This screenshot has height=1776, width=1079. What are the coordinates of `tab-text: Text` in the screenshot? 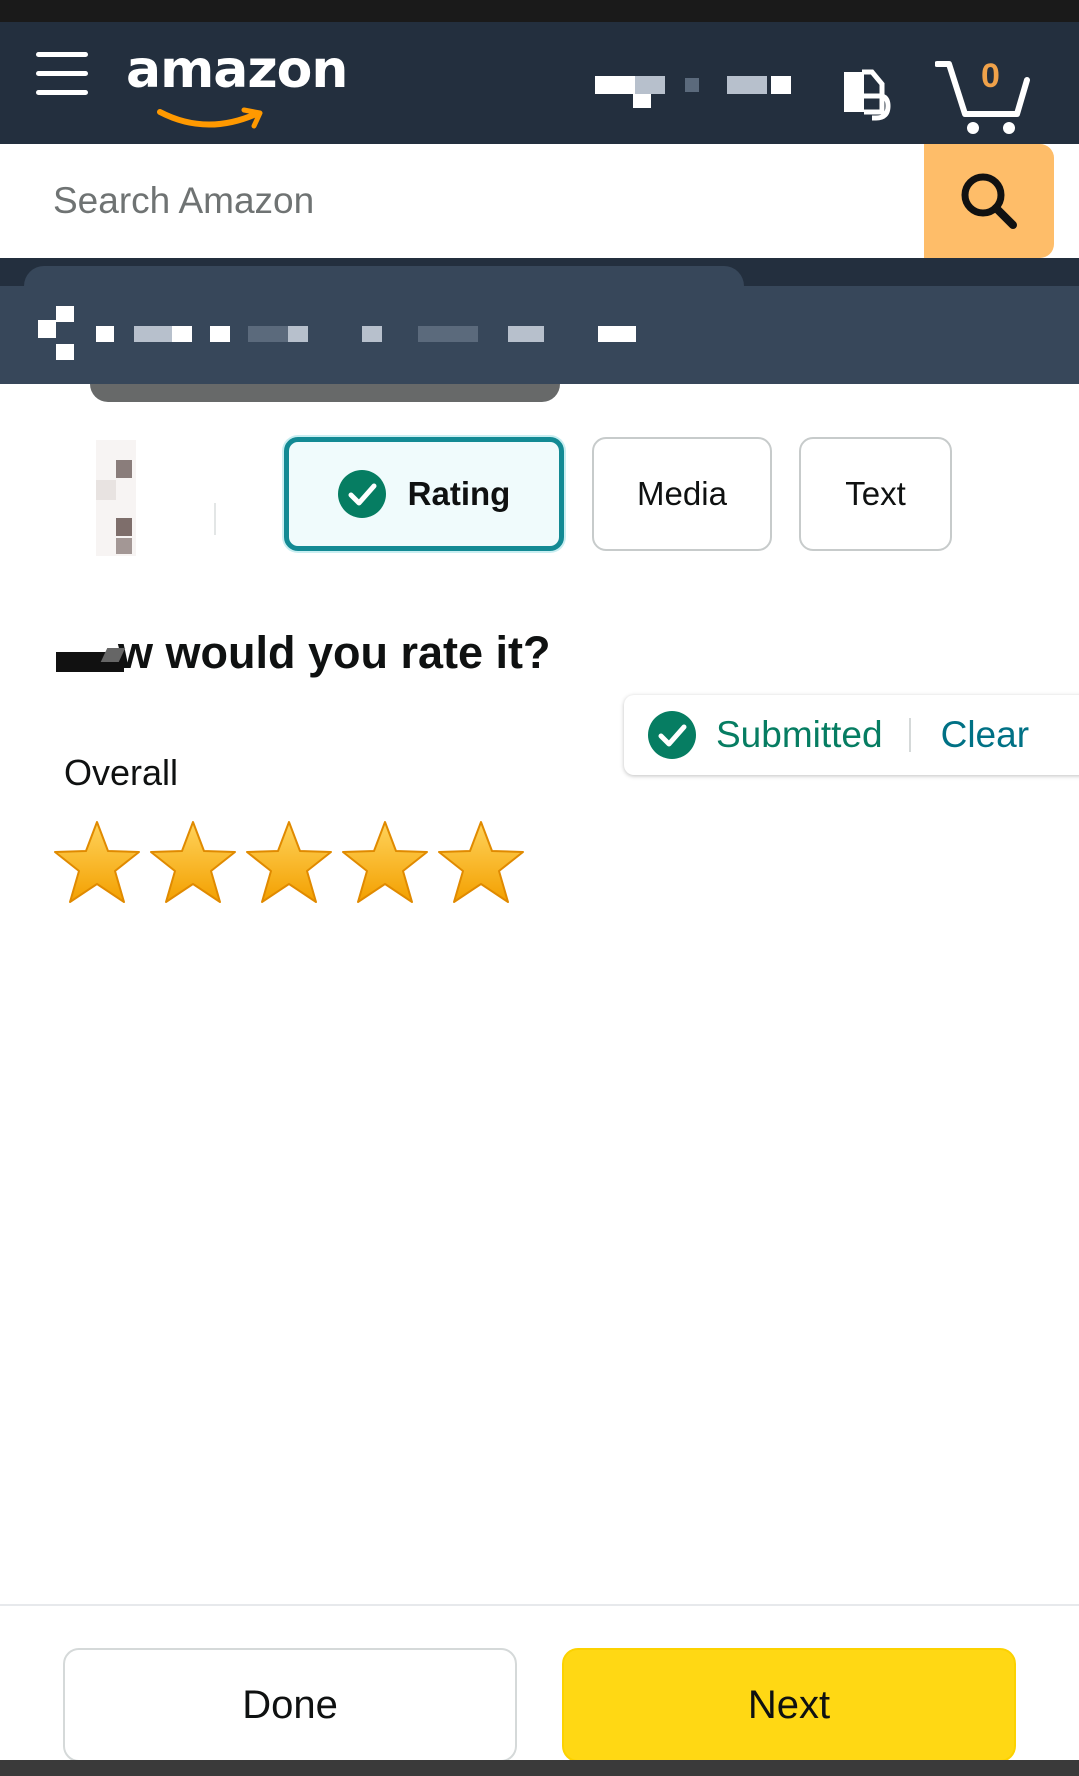 It's located at (875, 494).